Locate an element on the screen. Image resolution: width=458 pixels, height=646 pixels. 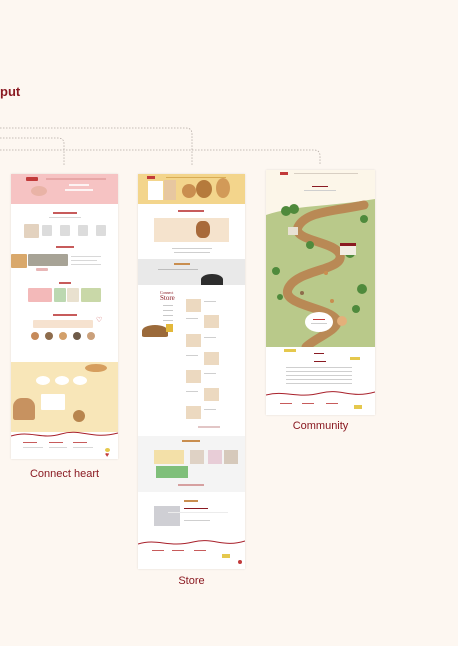
community-caption: Community is located at coordinates (320, 426).